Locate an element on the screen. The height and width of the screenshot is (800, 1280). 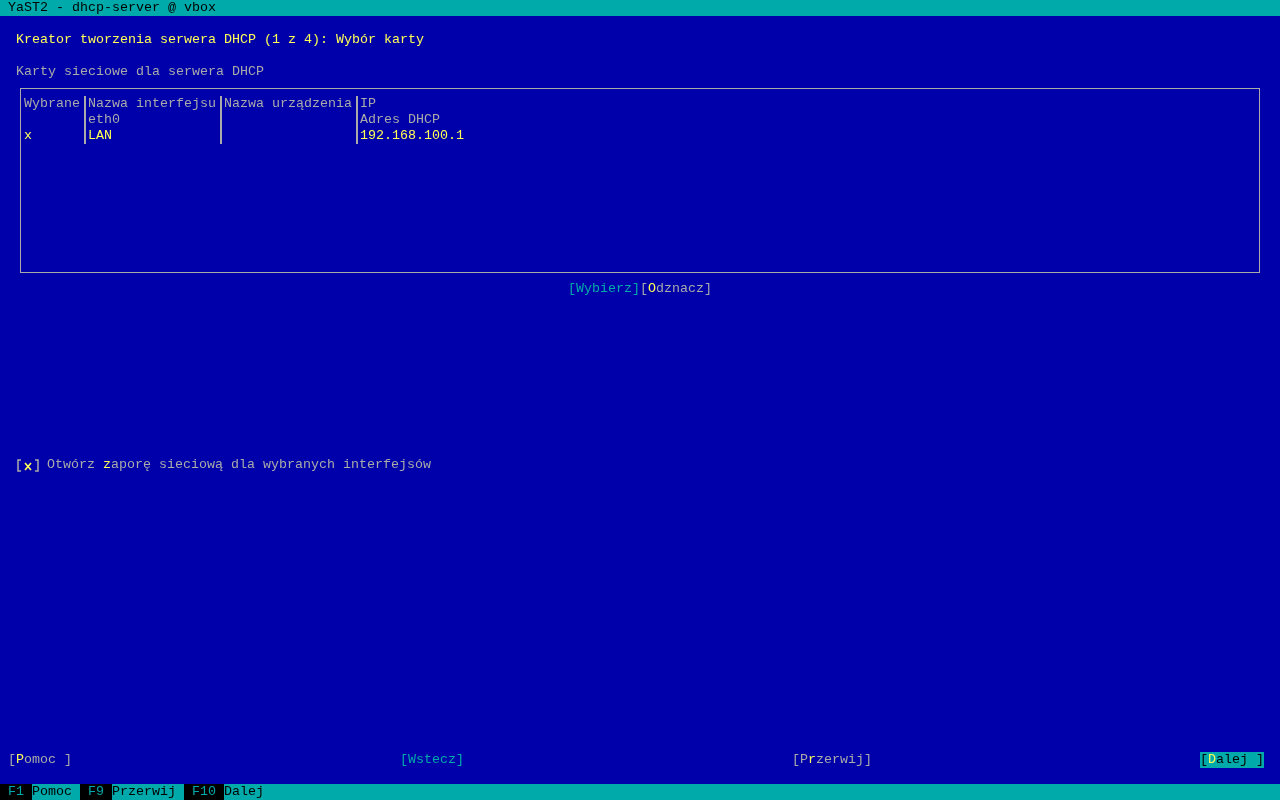
column-header: Nazwa urządzenia is located at coordinates (288, 104).